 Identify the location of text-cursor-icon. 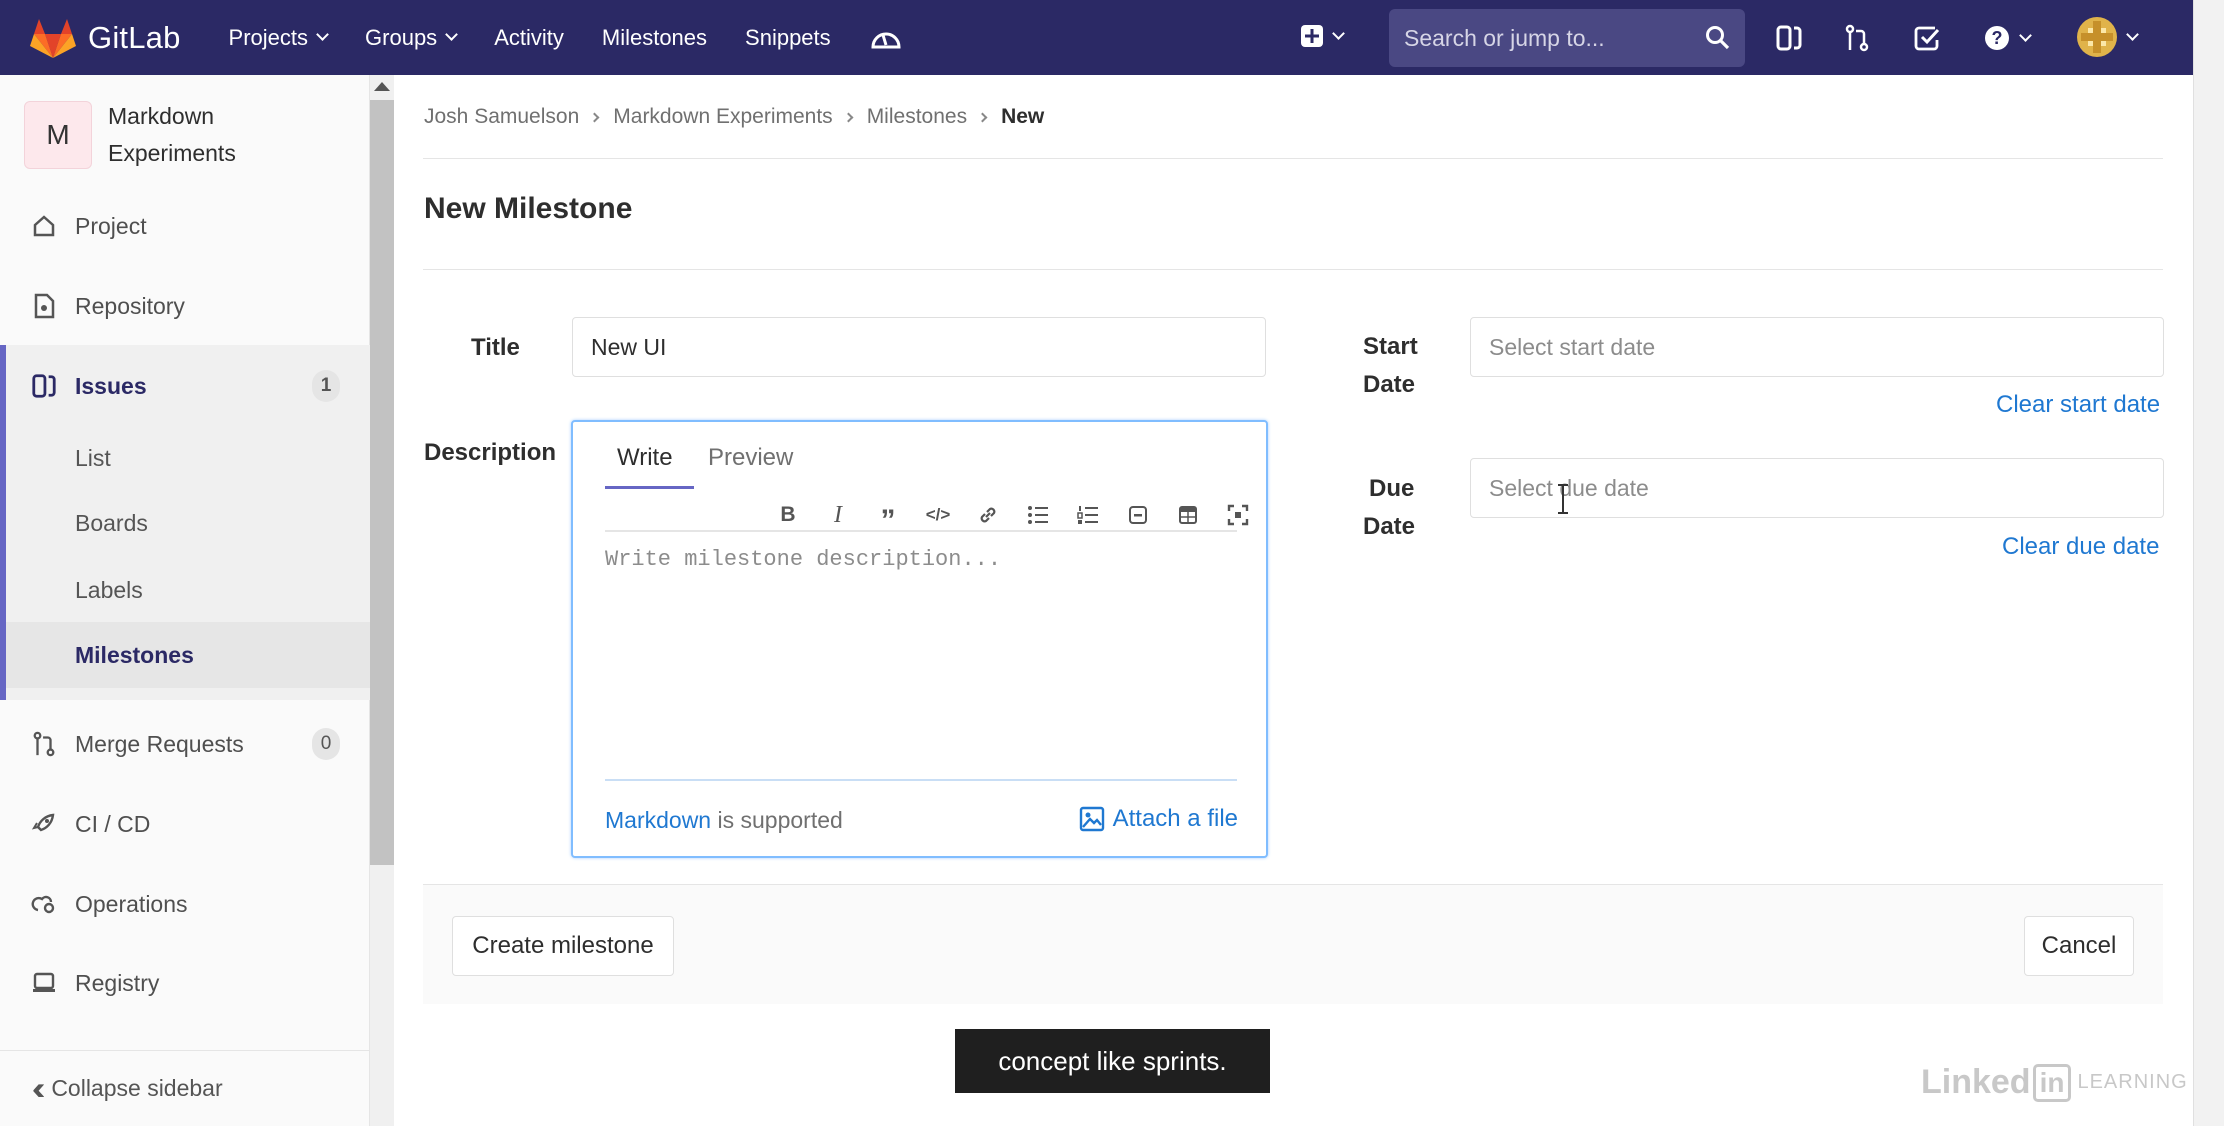
(1563, 499).